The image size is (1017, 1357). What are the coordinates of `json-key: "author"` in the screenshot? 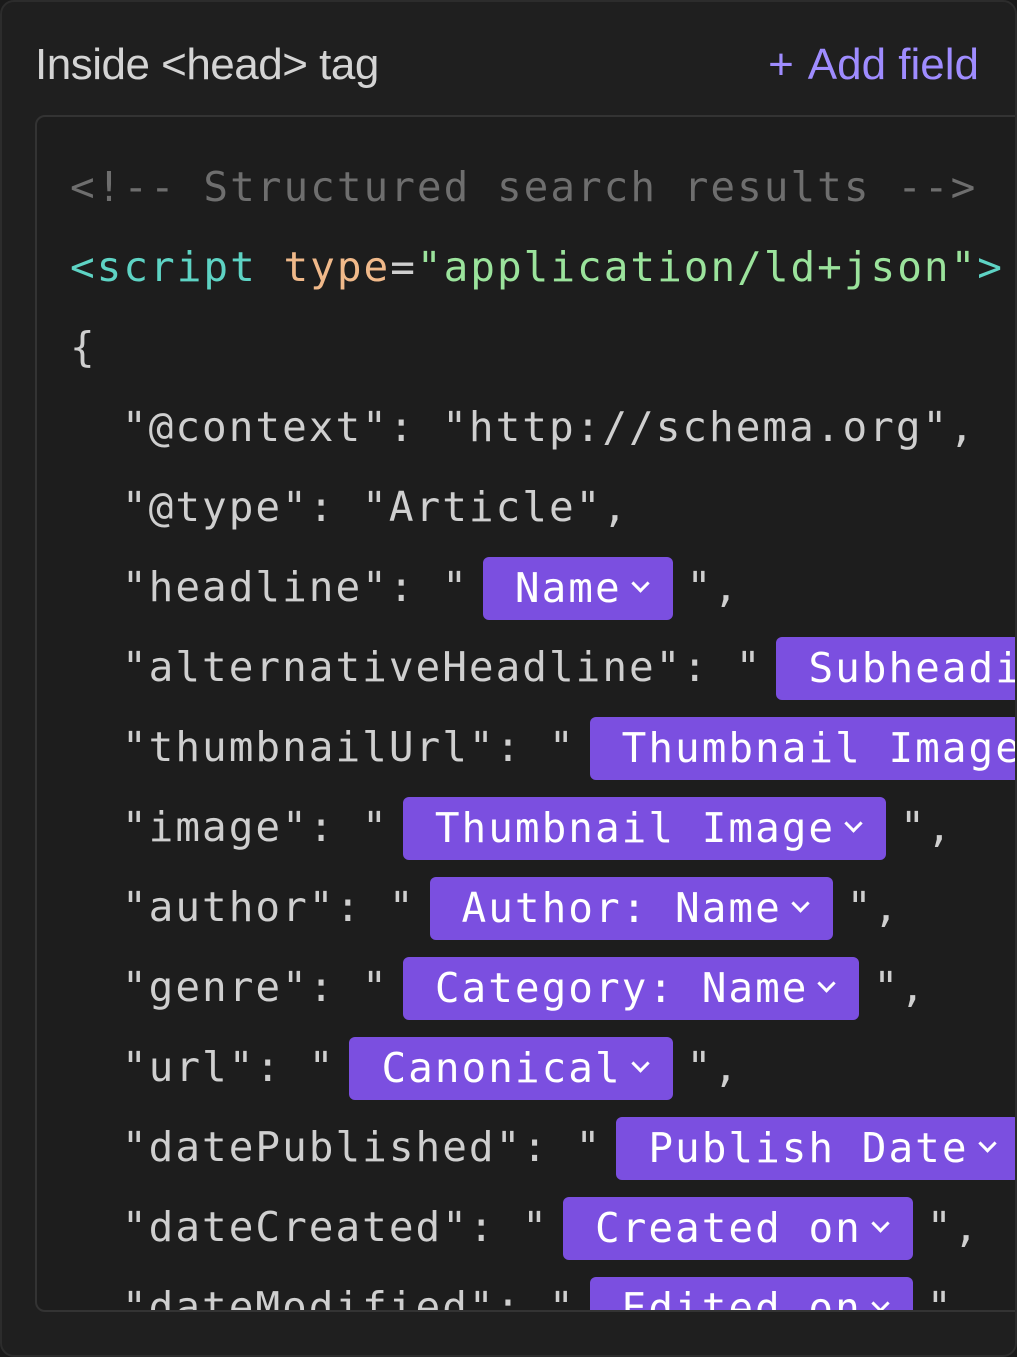 It's located at (229, 907).